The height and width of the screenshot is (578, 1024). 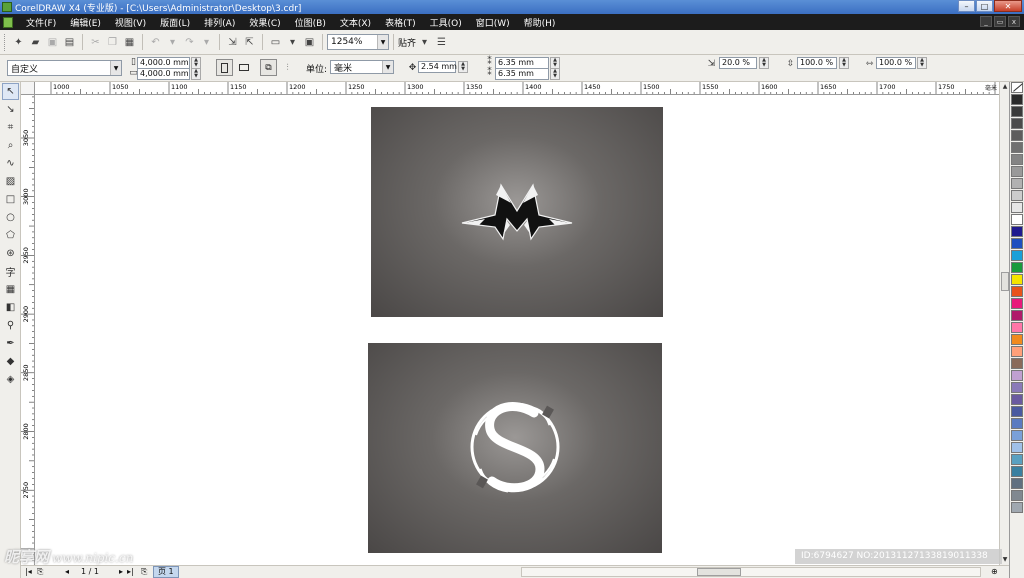 I want to click on welcome-screen-icon: ▣, so click(x=309, y=42).